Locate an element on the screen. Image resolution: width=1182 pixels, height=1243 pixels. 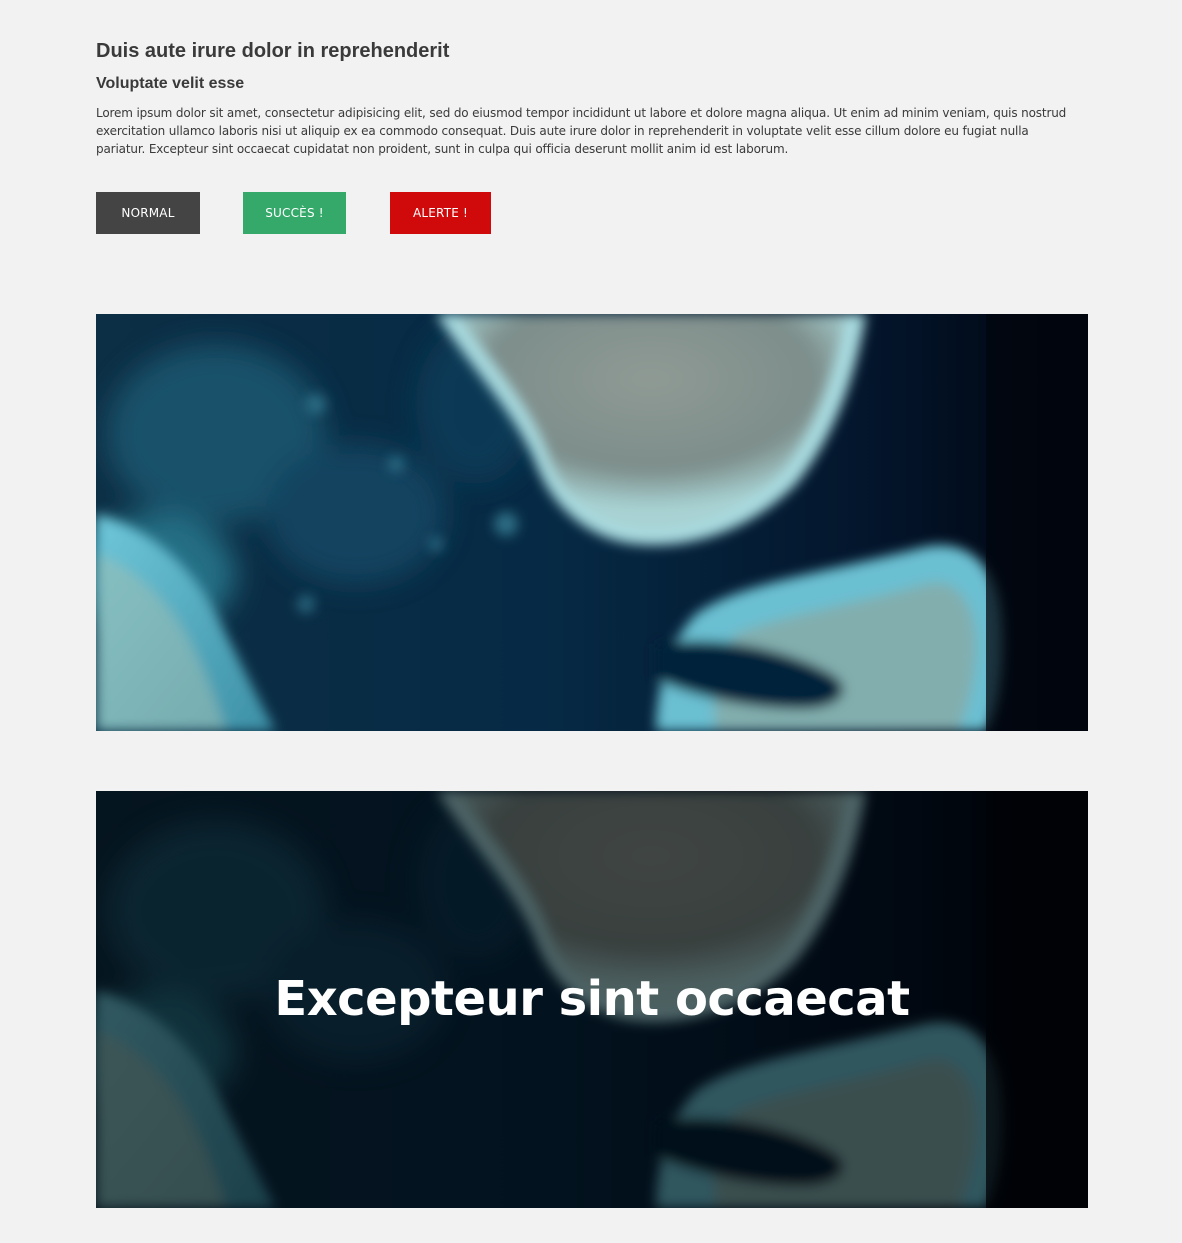
page-subheading: Voluptate velit esse is located at coordinates (170, 83).